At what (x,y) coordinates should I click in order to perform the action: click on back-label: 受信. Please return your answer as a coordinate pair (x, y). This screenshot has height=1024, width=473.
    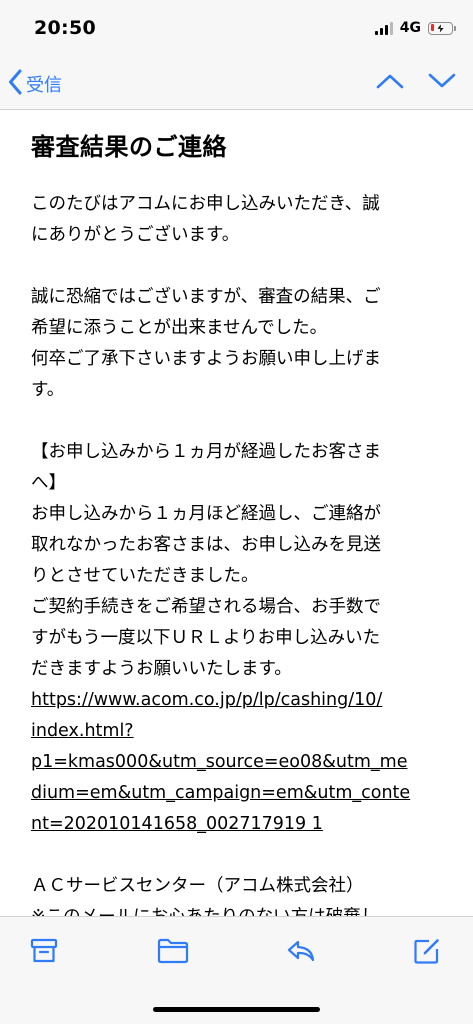
    Looking at the image, I should click on (44, 85).